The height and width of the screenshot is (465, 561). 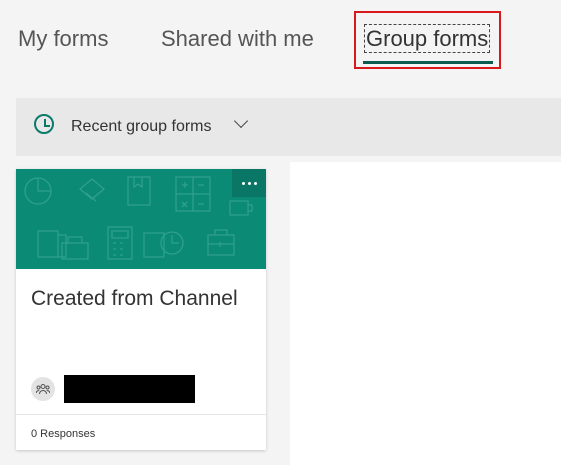 What do you see at coordinates (138, 218) in the screenshot?
I see `card-pattern-icon` at bounding box center [138, 218].